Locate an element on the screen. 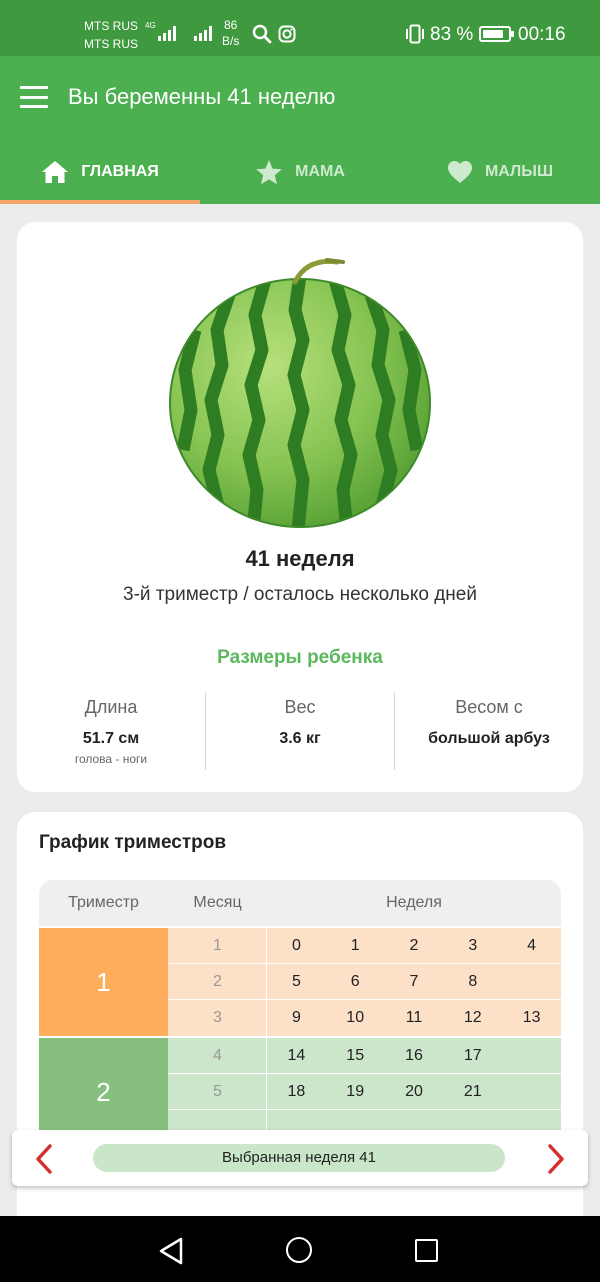  metric-note: голова - ноги is located at coordinates (111, 759).